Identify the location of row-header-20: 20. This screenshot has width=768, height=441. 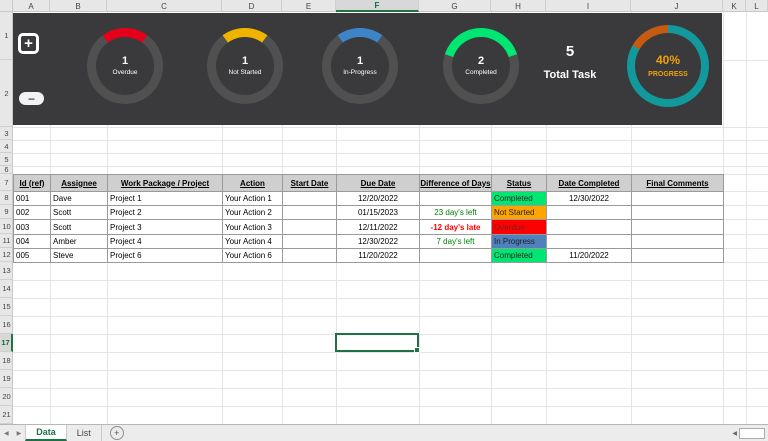
(6, 397).